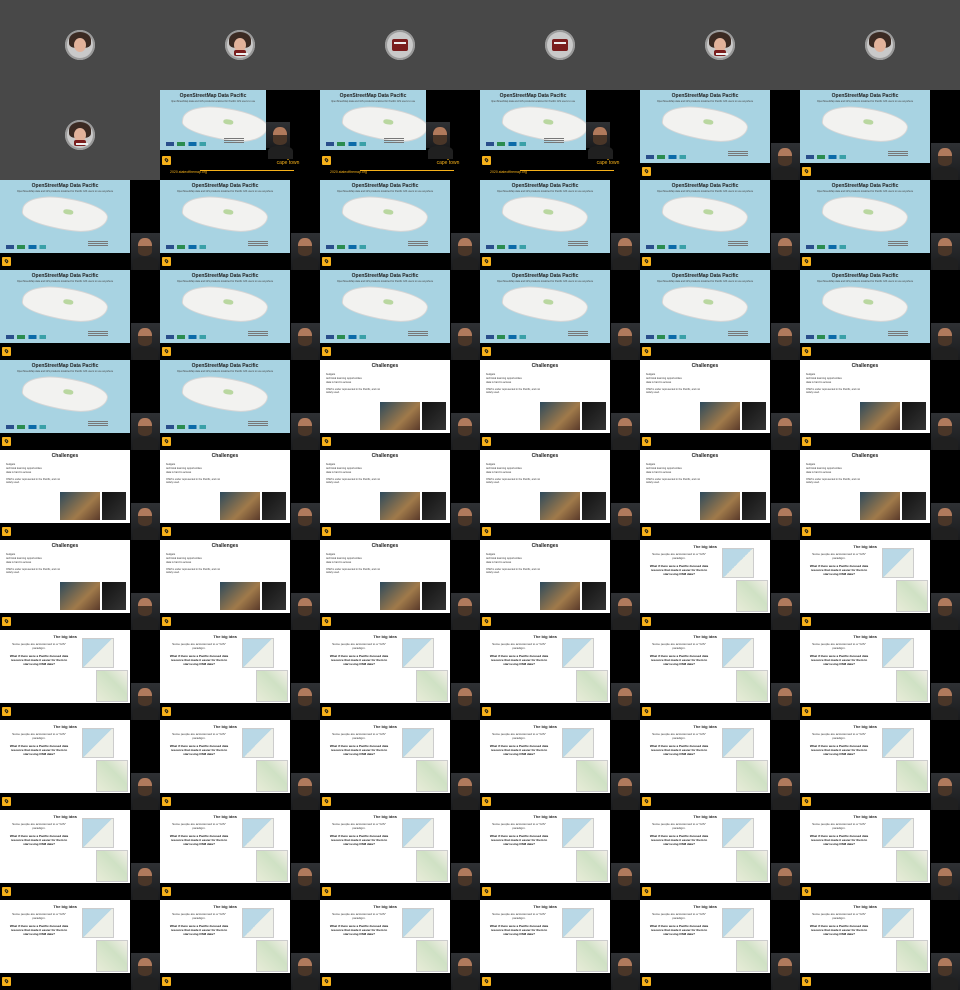 This screenshot has width=960, height=990. What do you see at coordinates (413, 416) in the screenshot?
I see `slide-photos` at bounding box center [413, 416].